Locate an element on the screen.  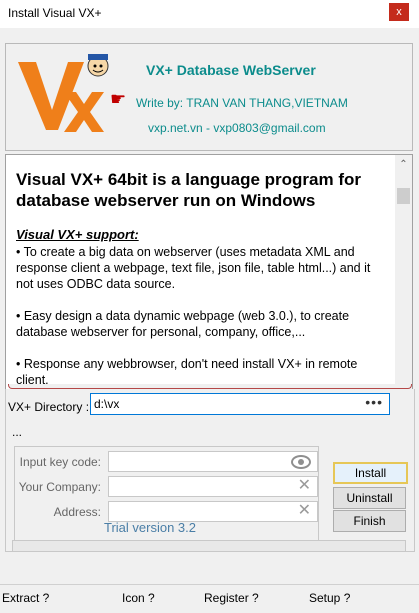
progress-bar is located at coordinates (209, 546).